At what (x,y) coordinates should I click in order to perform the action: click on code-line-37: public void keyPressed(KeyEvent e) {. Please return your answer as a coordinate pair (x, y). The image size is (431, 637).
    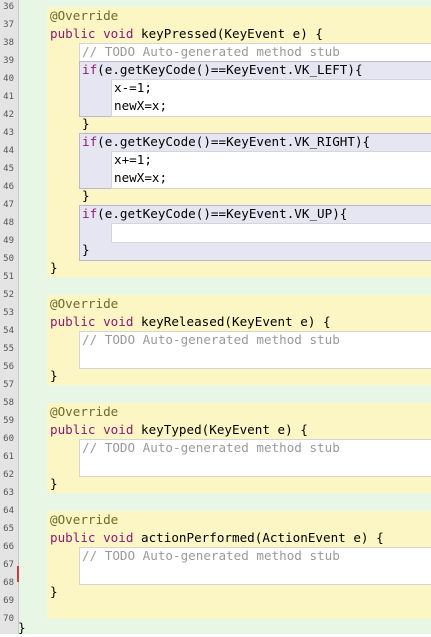
    Looking at the image, I should click on (186, 34).